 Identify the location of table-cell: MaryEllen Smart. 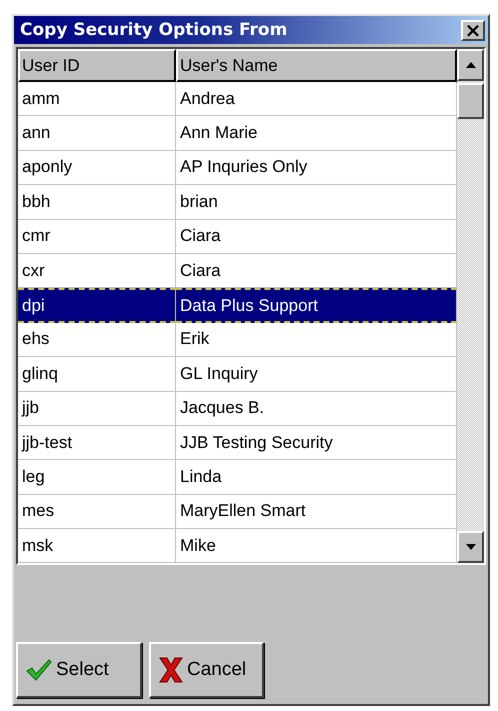
(316, 512).